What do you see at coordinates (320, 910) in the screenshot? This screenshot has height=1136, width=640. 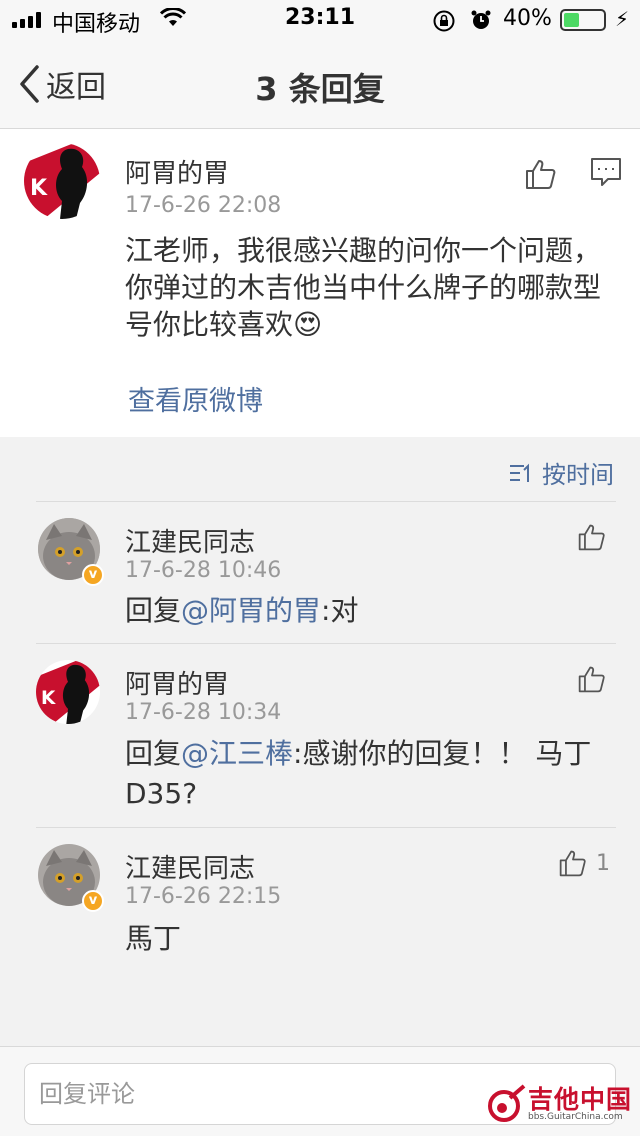 I see `reply-item: v 江建民同志 17-6-26 22:15 1 馬丁` at bounding box center [320, 910].